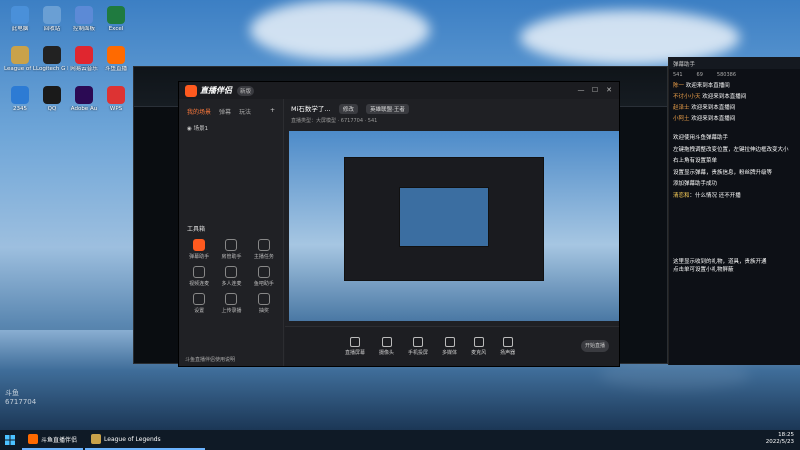 The image size is (800, 450). What do you see at coordinates (191, 90) in the screenshot?
I see `app-logo-icon` at bounding box center [191, 90].